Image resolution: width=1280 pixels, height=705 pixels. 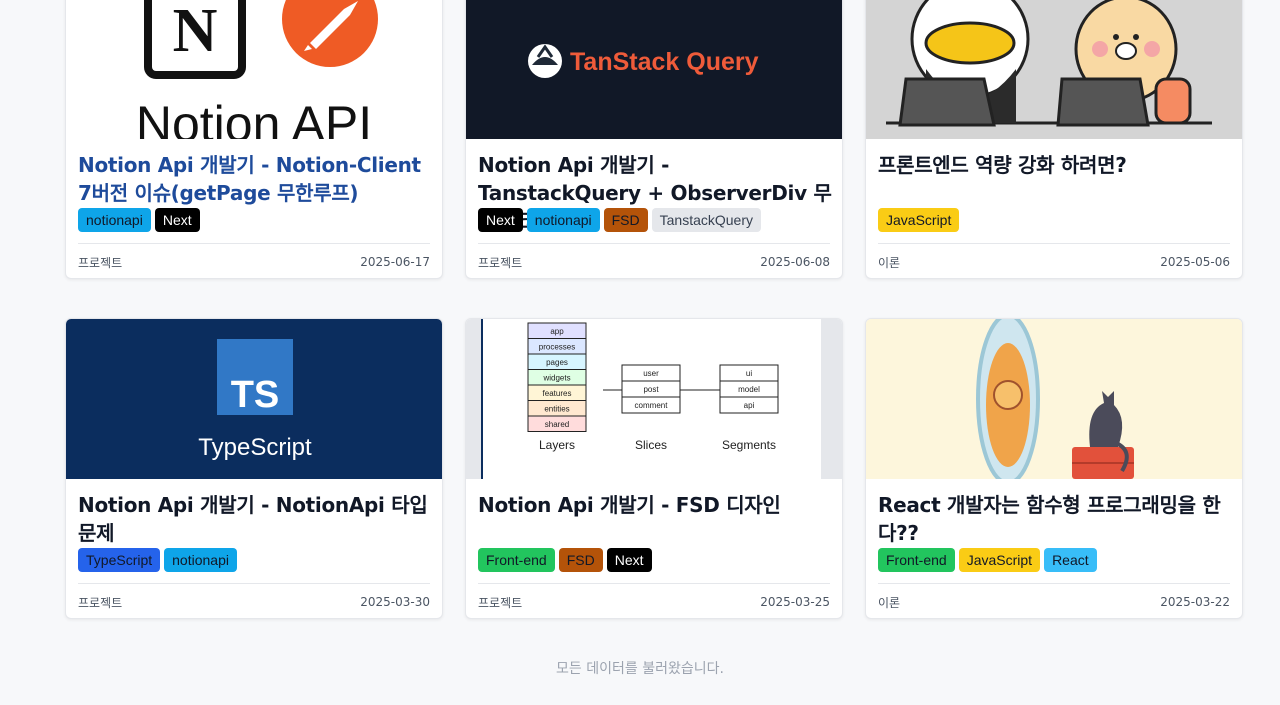 What do you see at coordinates (557, 347) in the screenshot?
I see `fsd-layer-label: processes` at bounding box center [557, 347].